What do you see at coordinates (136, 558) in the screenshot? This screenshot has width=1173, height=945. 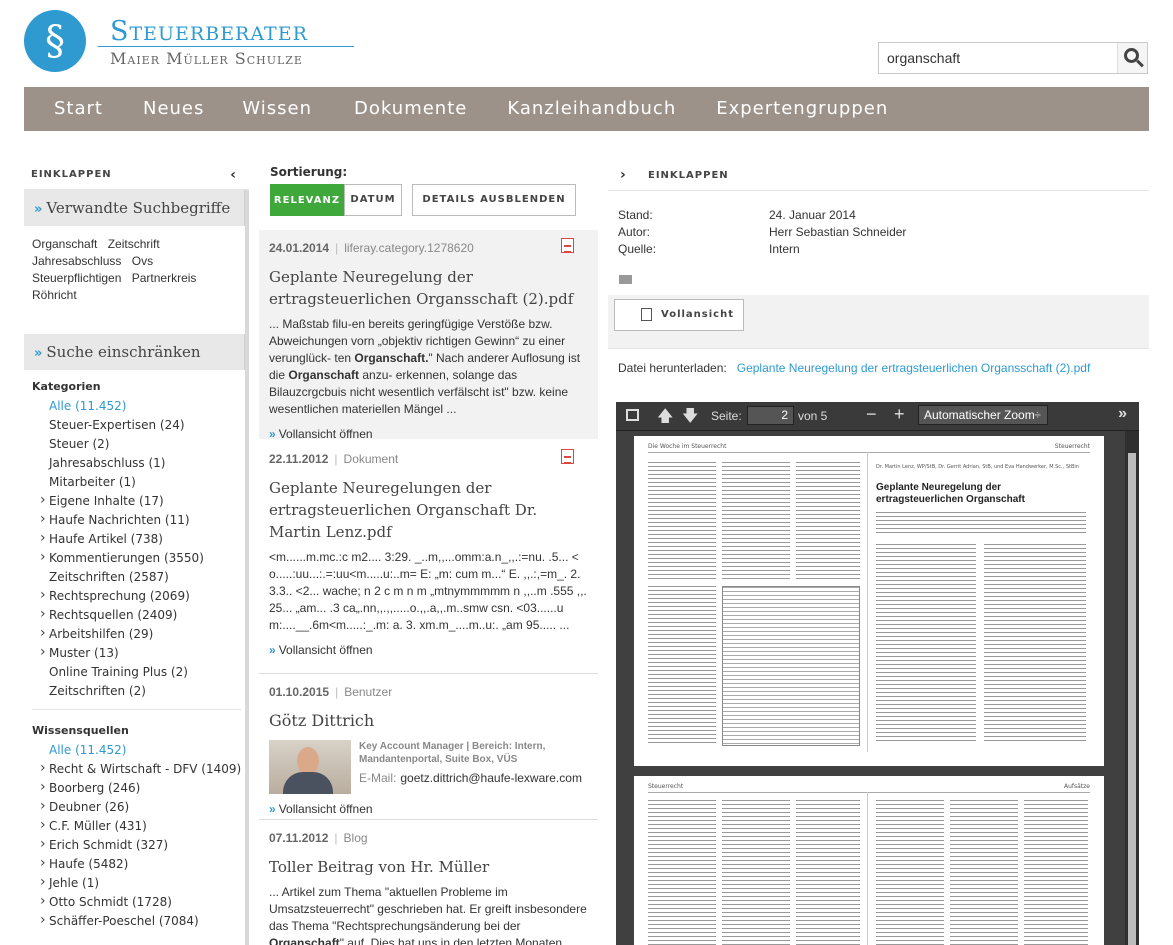 I see `categories-item: Kommentierungen (3550)` at bounding box center [136, 558].